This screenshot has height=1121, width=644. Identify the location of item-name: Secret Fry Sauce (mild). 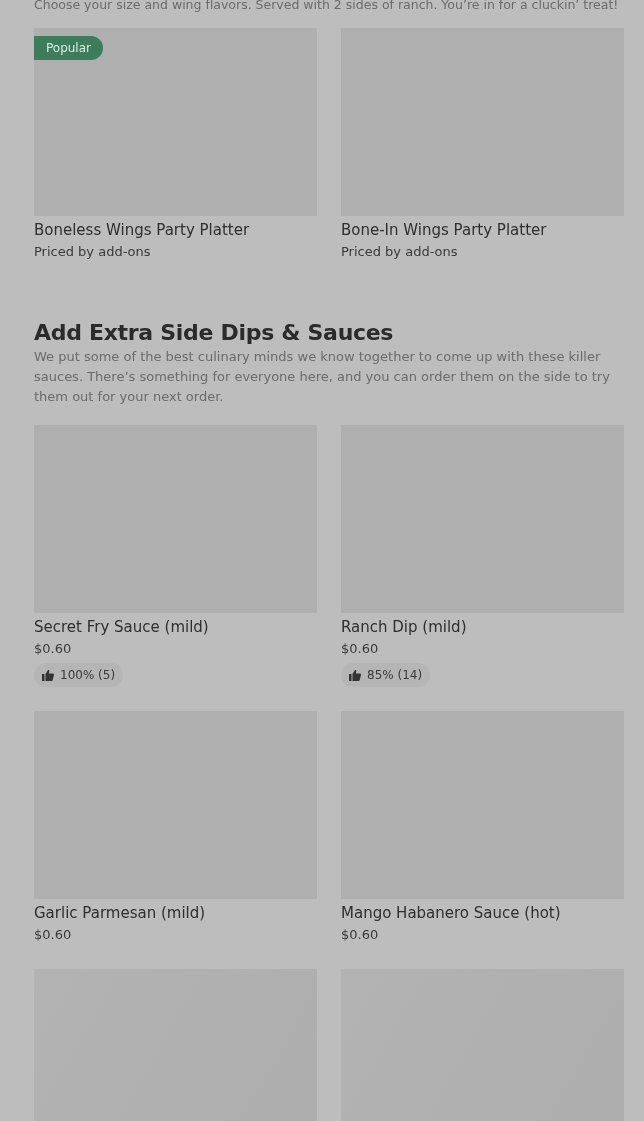
(121, 627).